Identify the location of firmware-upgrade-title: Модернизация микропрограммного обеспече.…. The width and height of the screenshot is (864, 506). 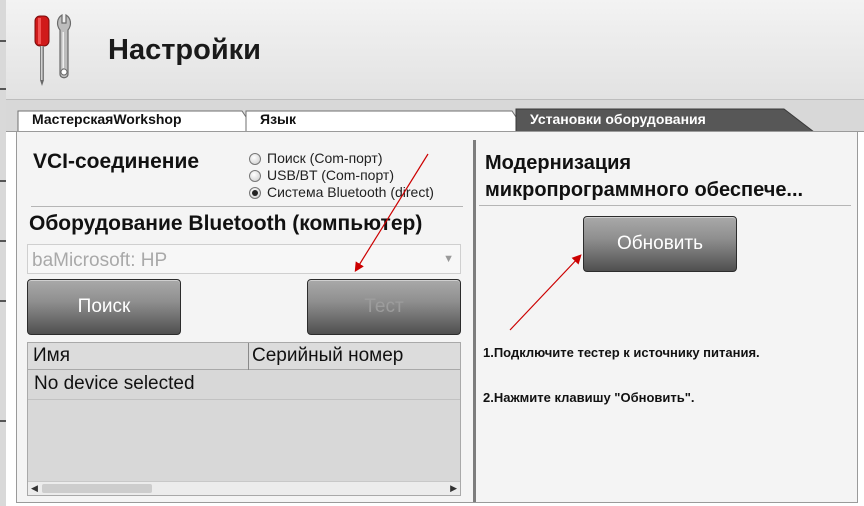
(665, 177).